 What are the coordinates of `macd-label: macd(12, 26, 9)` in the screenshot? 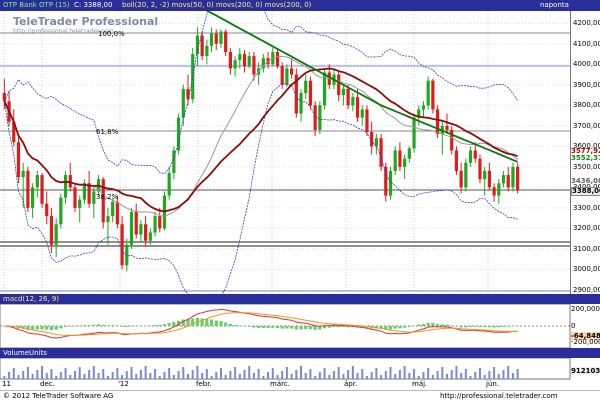 It's located at (31, 299).